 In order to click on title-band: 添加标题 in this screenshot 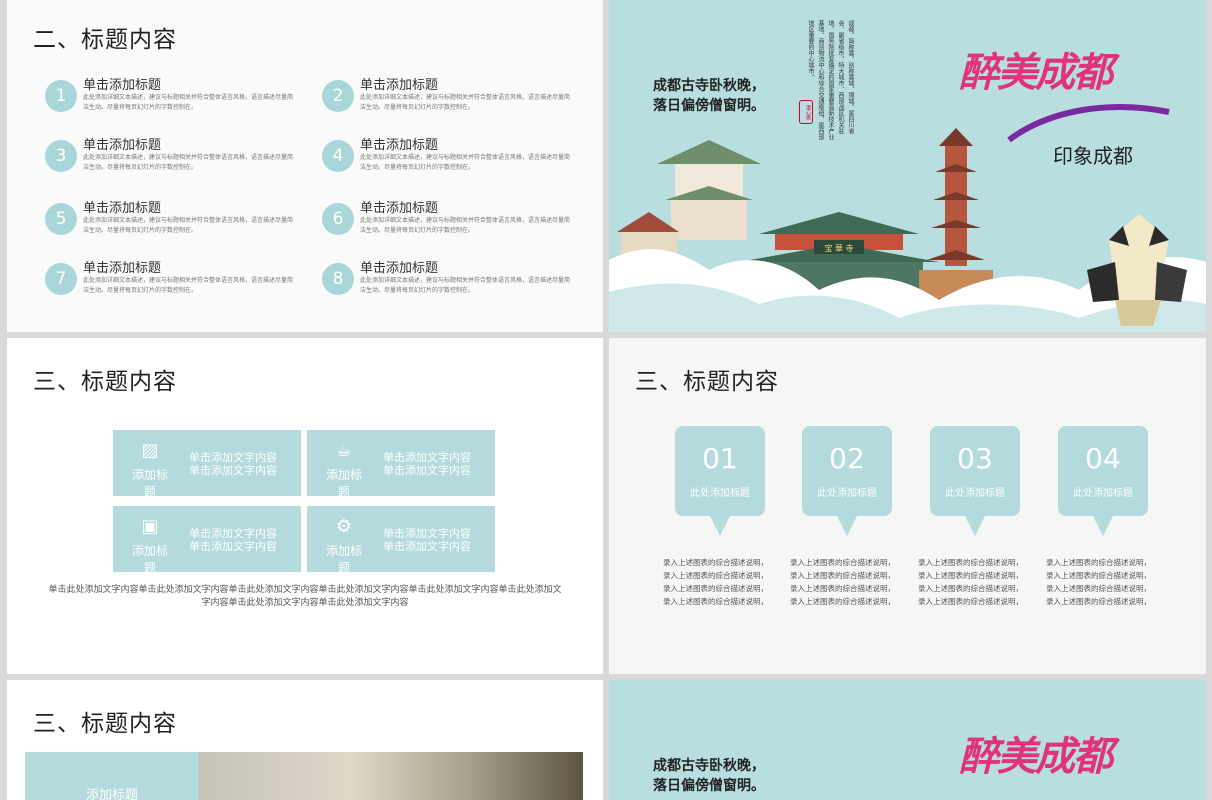, I will do `click(112, 776)`.